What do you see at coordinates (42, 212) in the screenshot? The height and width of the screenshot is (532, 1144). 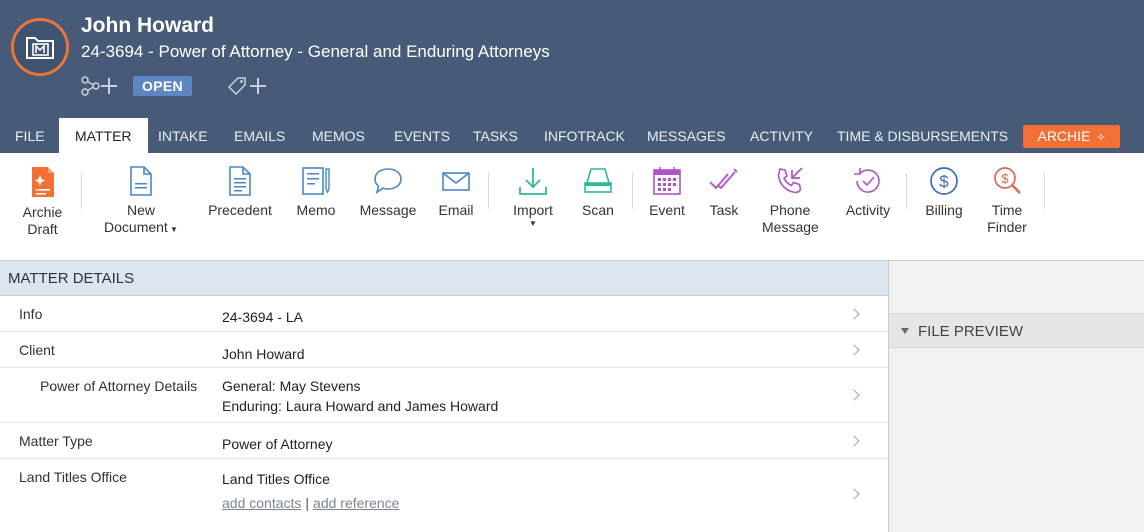 I see `archie-draft-label-1: Archie` at bounding box center [42, 212].